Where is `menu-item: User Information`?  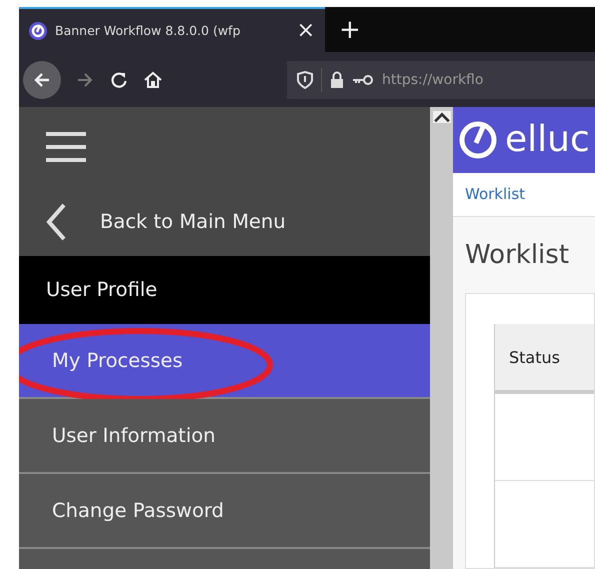
menu-item: User Information is located at coordinates (224, 436).